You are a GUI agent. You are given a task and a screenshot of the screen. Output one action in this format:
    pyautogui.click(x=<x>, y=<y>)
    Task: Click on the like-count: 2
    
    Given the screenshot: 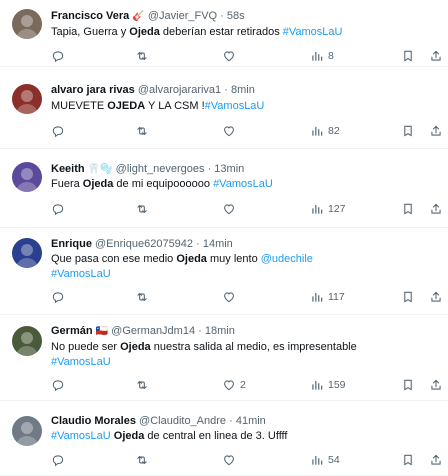 What is the action you would take?
    pyautogui.click(x=243, y=385)
    